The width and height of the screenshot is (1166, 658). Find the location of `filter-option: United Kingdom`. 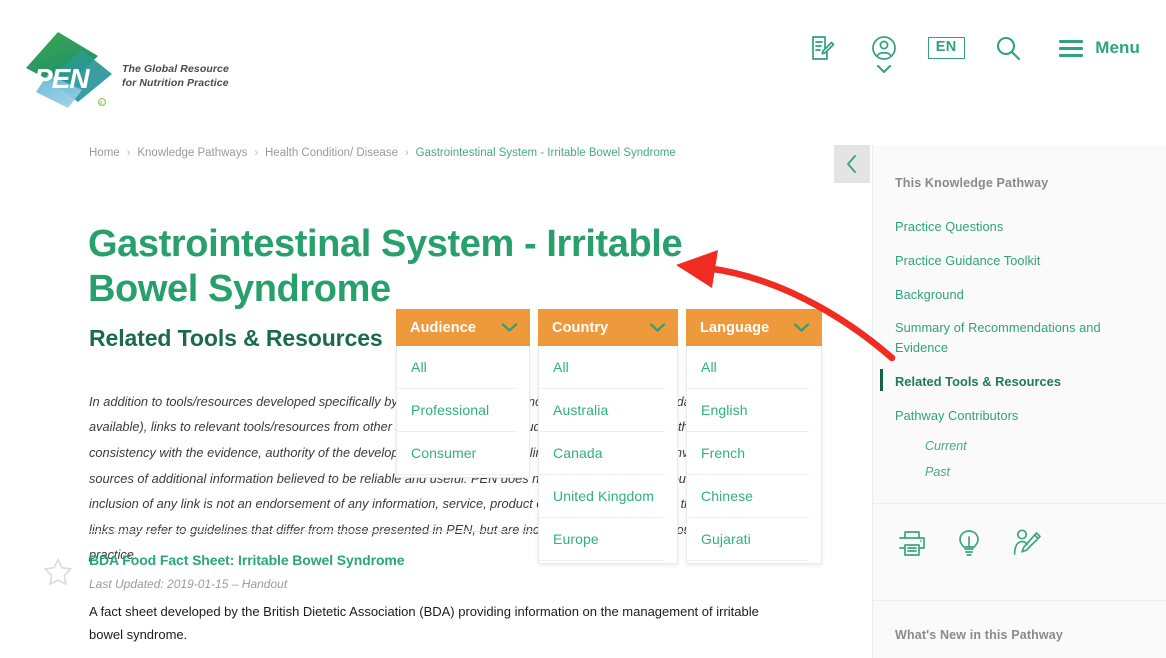

filter-option: United Kingdom is located at coordinates (602, 496).